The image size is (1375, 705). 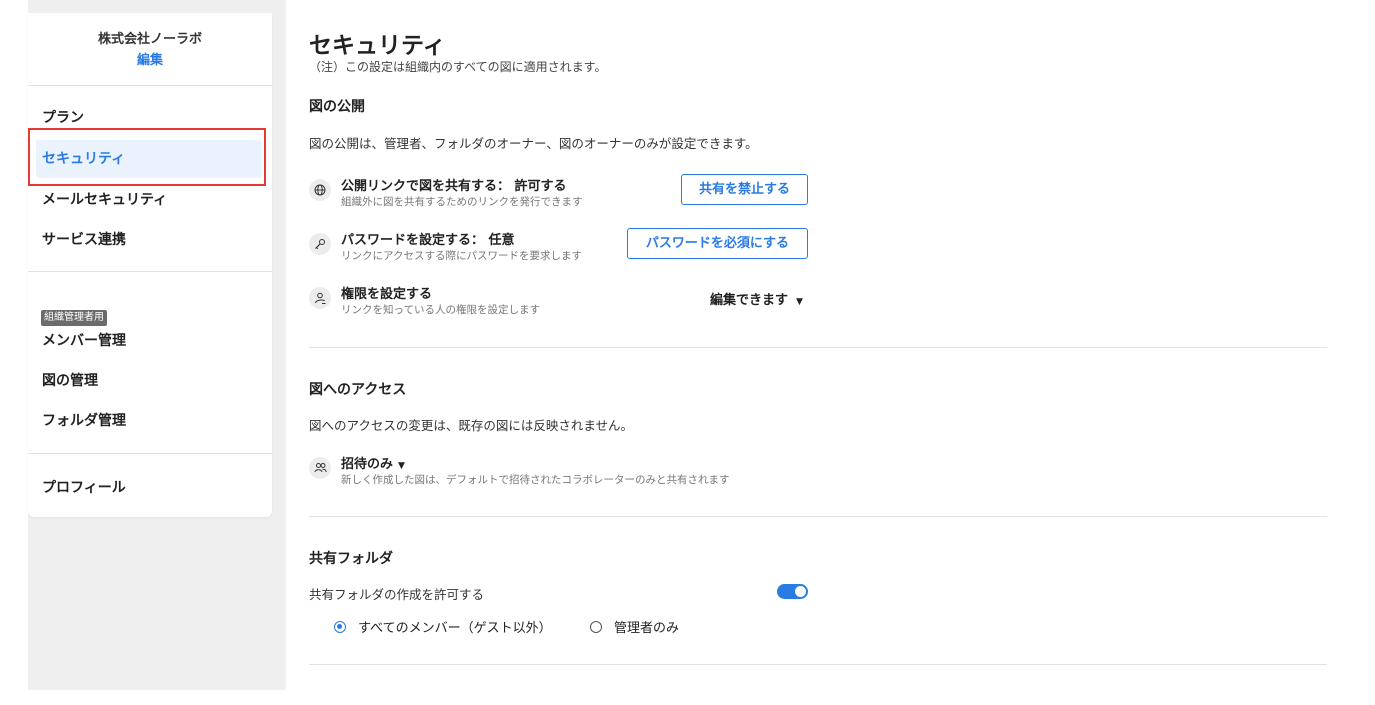 What do you see at coordinates (397, 594) in the screenshot?
I see `shared-folder-toggle-label: 共有フォルダの作成を許可する` at bounding box center [397, 594].